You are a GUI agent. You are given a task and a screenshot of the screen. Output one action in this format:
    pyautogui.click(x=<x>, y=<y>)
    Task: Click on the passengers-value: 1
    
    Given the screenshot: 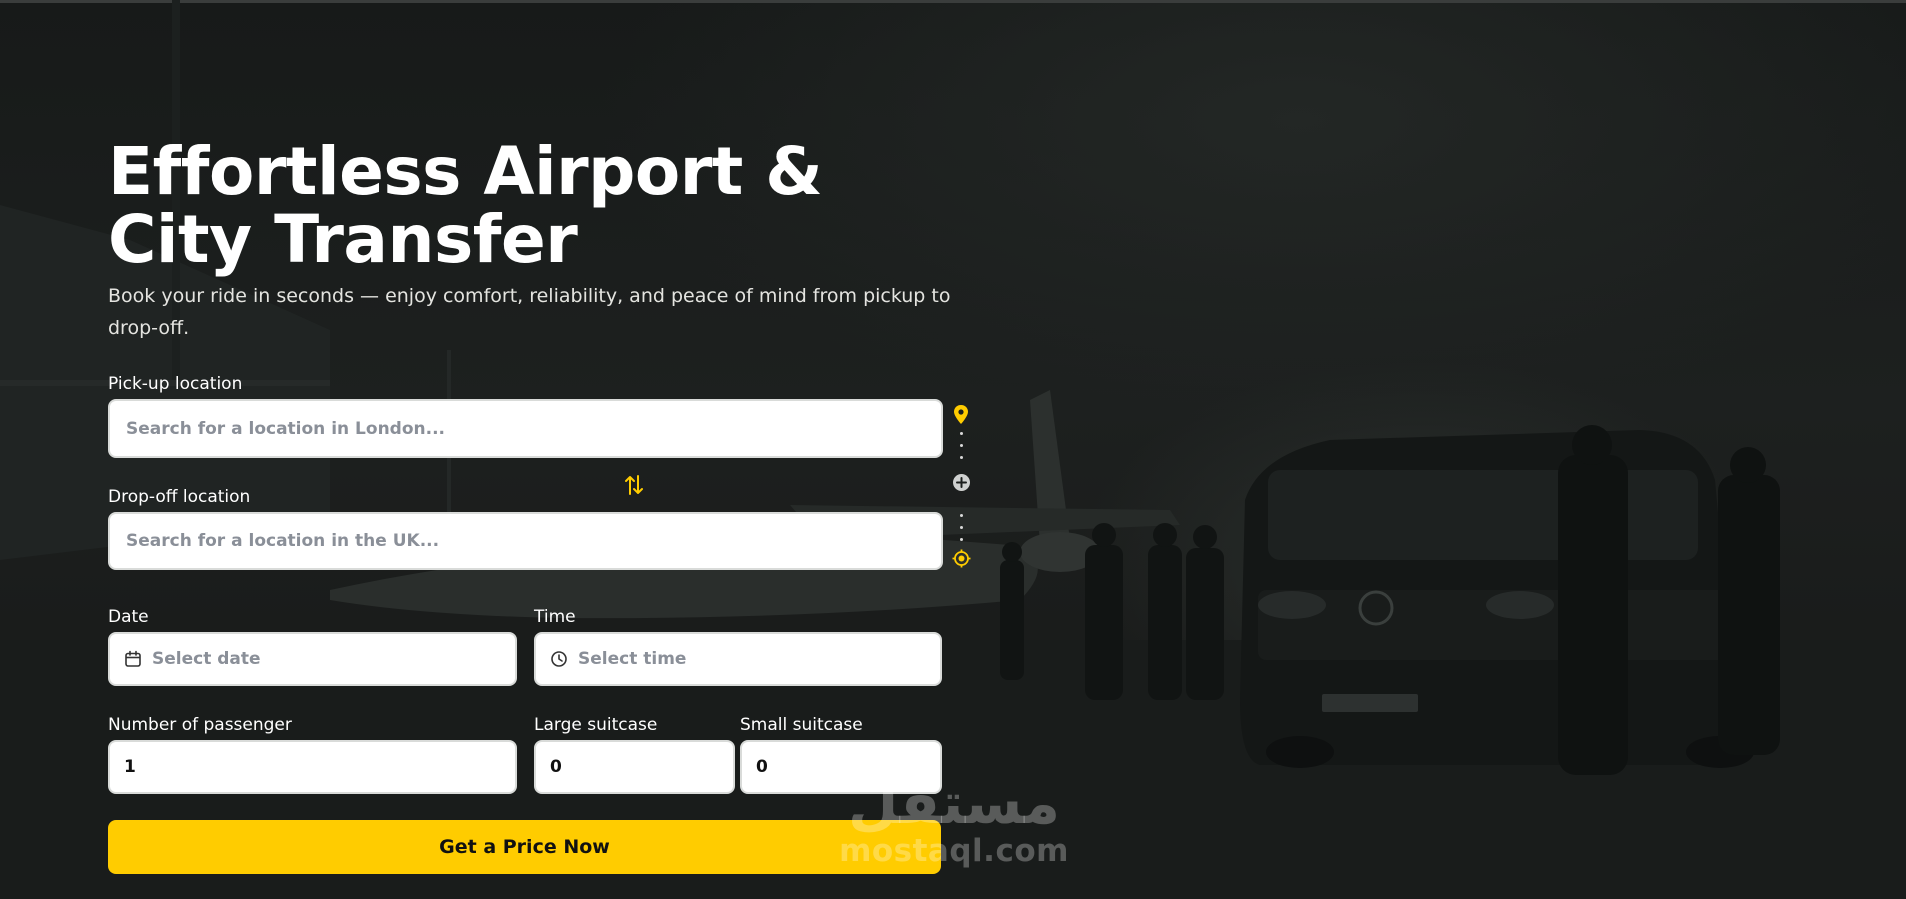 What is the action you would take?
    pyautogui.click(x=130, y=767)
    